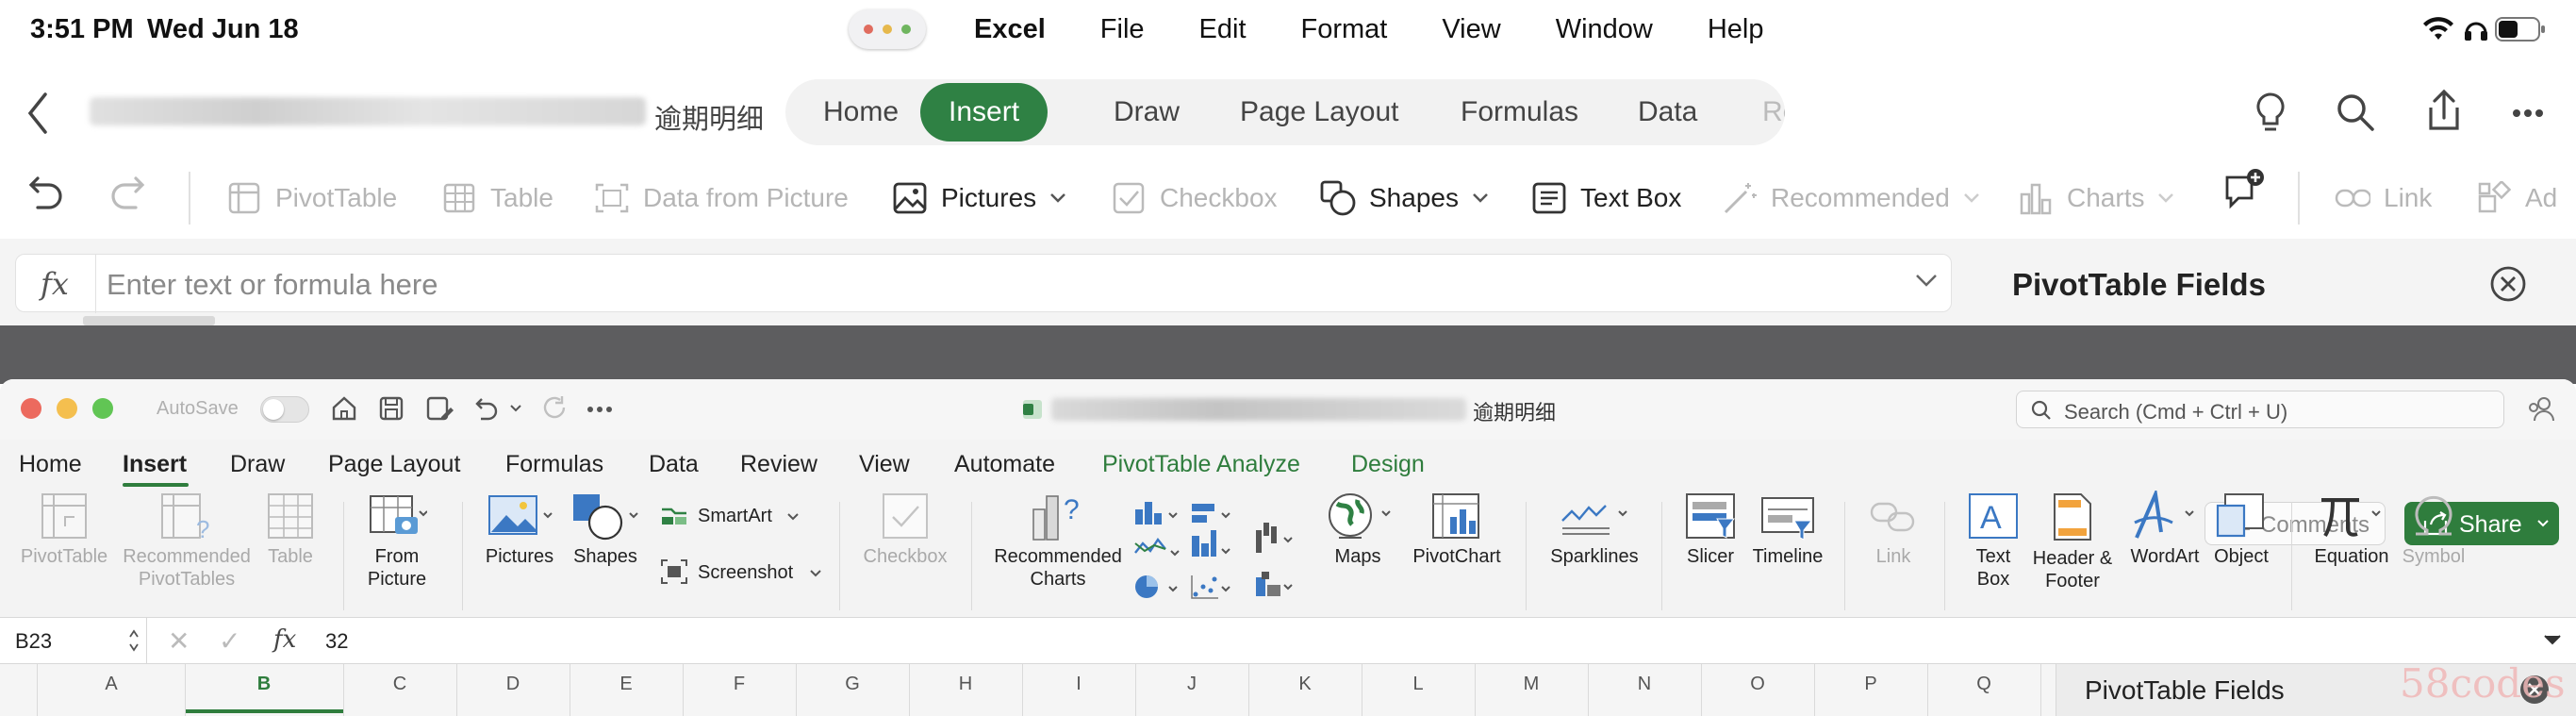 The image size is (2576, 716). I want to click on symbol-button: Symbol, so click(2433, 530).